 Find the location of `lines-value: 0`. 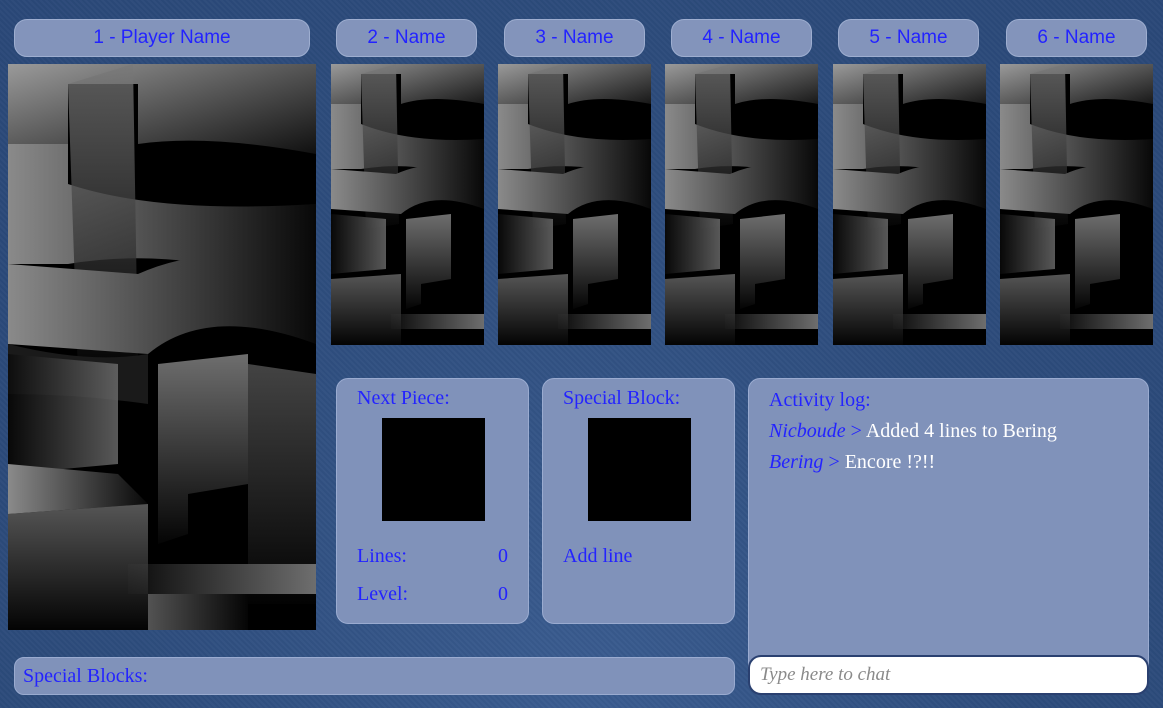

lines-value: 0 is located at coordinates (503, 556).